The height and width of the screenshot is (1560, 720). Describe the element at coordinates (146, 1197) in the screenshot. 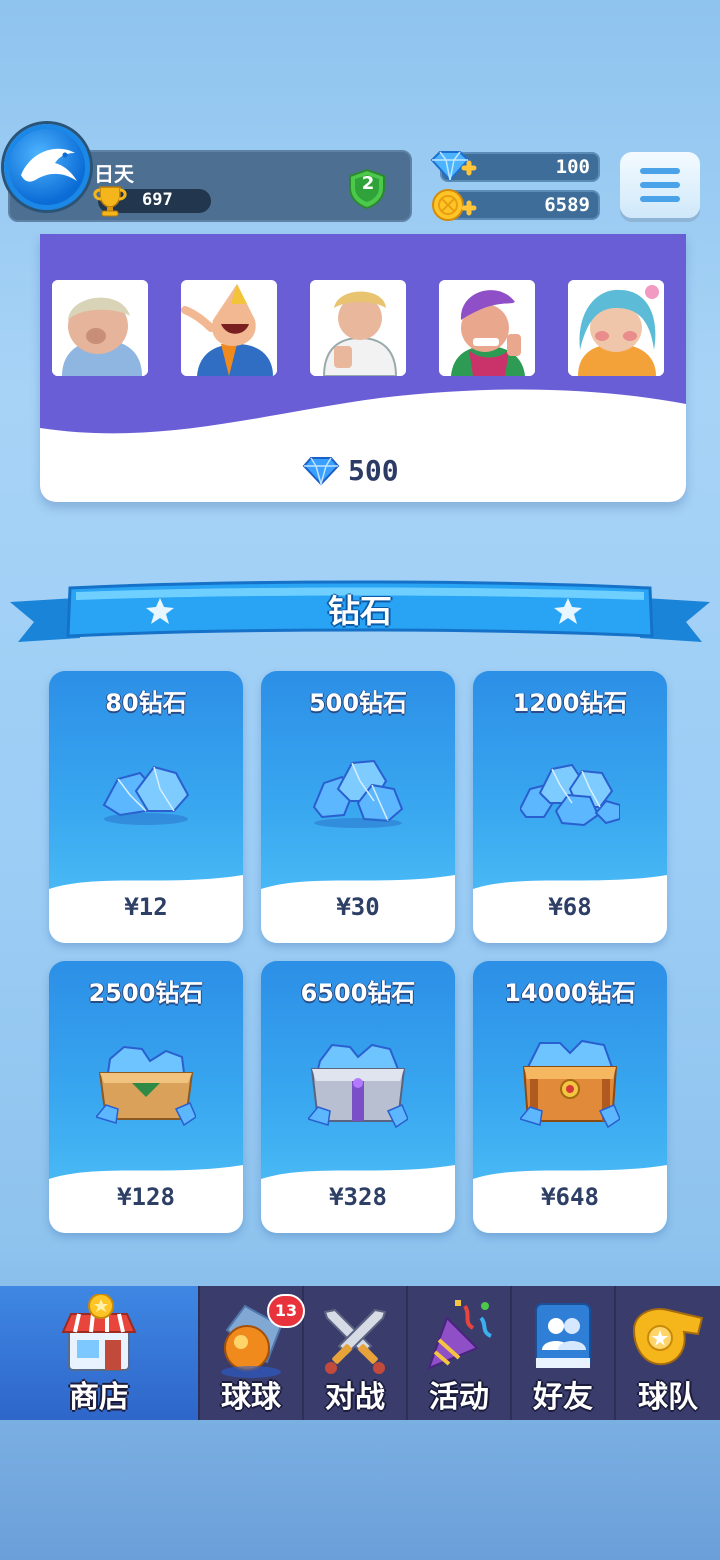

I see `product-price: ¥128` at that location.